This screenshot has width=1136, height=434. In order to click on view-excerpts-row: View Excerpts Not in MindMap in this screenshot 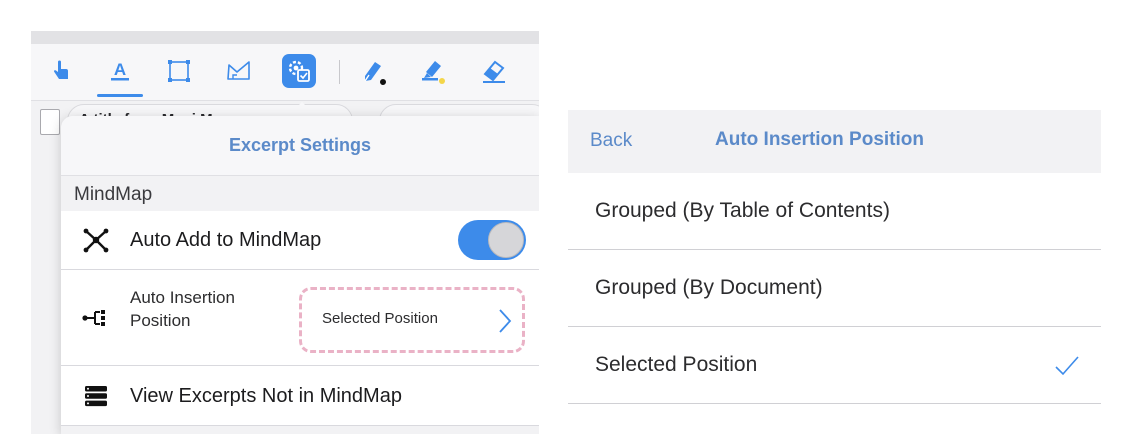, I will do `click(300, 396)`.